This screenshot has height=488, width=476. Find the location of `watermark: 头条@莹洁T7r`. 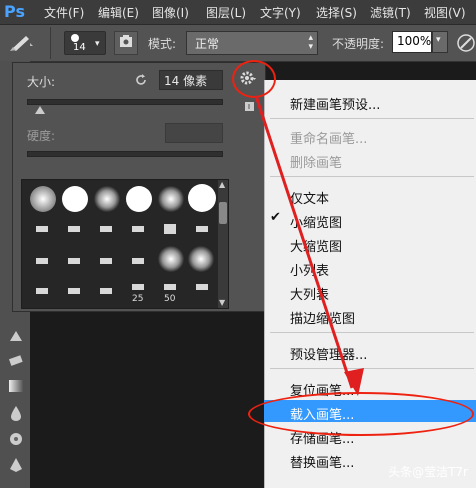

watermark: 头条@莹洁T7r is located at coordinates (428, 472).